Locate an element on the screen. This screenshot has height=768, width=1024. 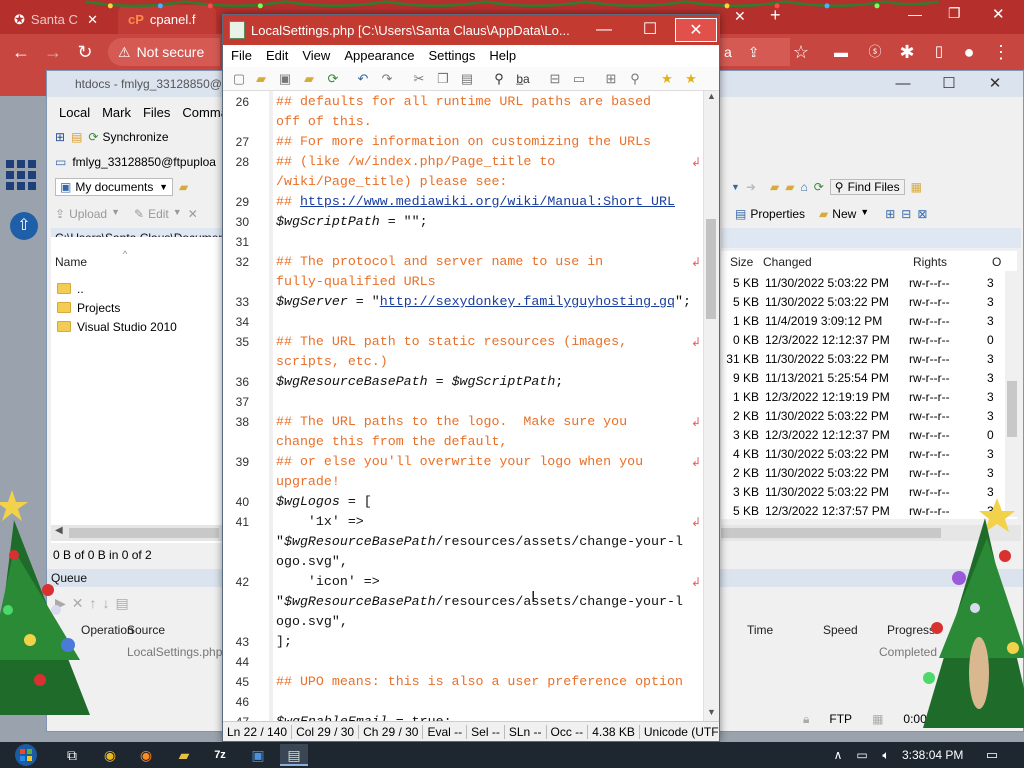
remote-vscrollbar is located at coordinates (1012, 394).